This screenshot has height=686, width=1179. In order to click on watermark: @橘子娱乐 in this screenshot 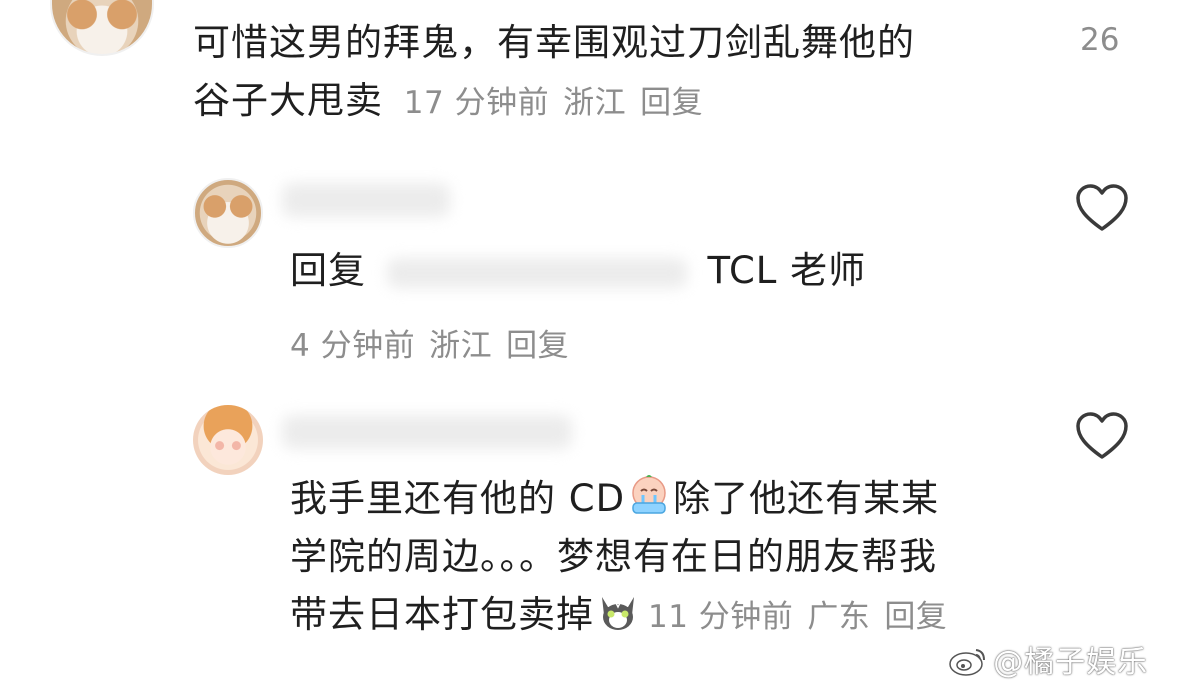, I will do `click(1048, 659)`.